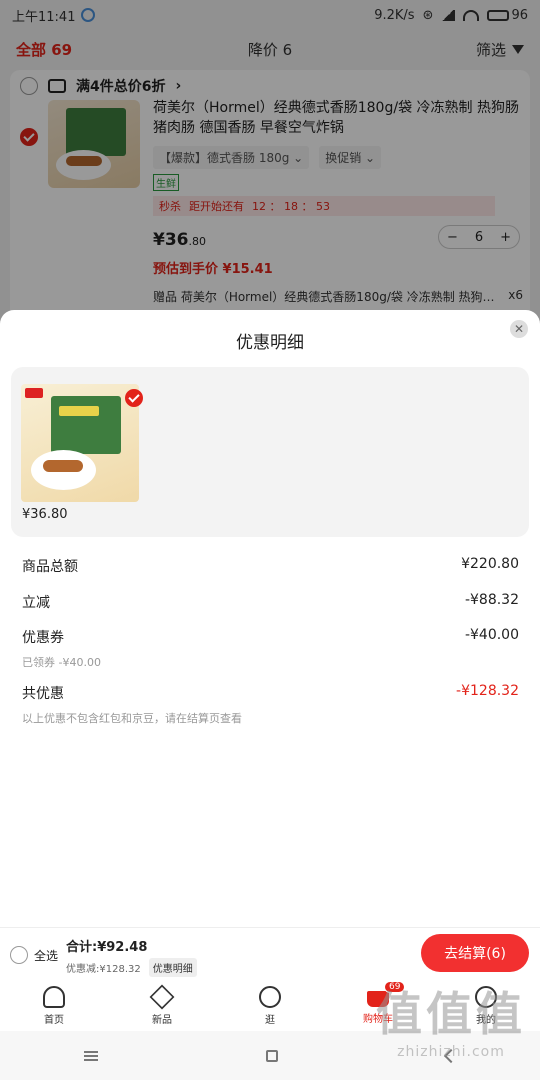  Describe the element at coordinates (270, 566) in the screenshot. I see `goods-total-row: 商品总额 ¥220.80` at that location.